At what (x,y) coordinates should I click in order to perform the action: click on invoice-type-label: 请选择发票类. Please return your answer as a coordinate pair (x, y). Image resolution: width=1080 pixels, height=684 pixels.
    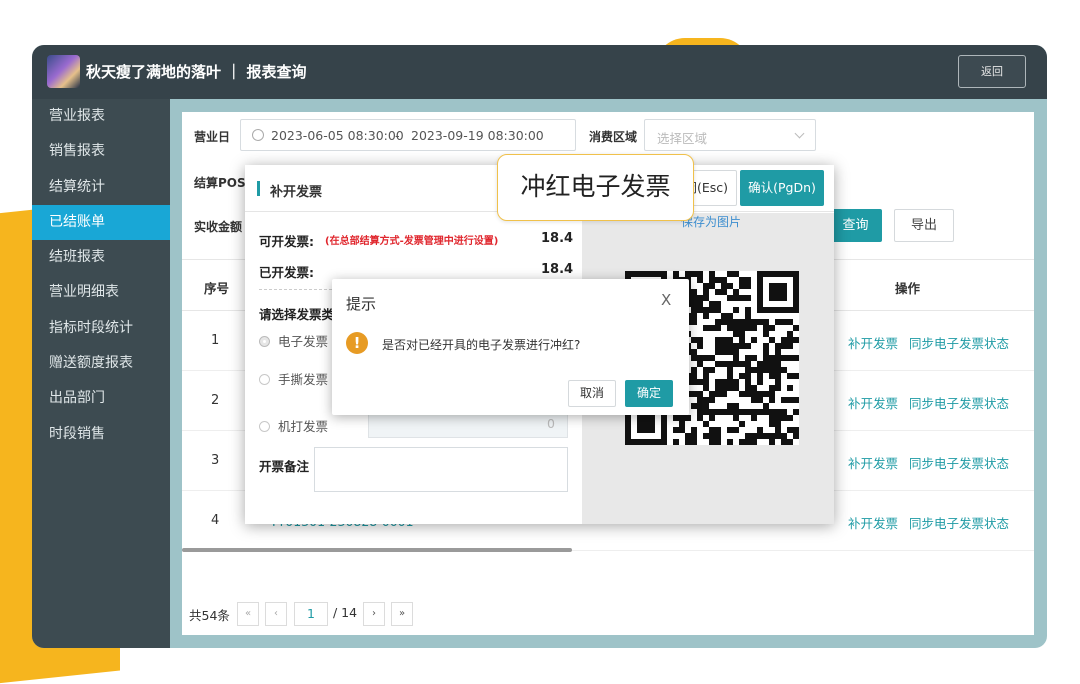
    Looking at the image, I should click on (297, 314).